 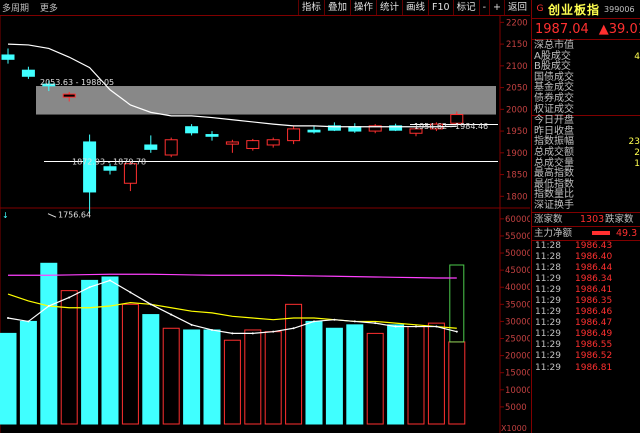 I want to click on period-selector: 多周期, so click(x=15, y=9).